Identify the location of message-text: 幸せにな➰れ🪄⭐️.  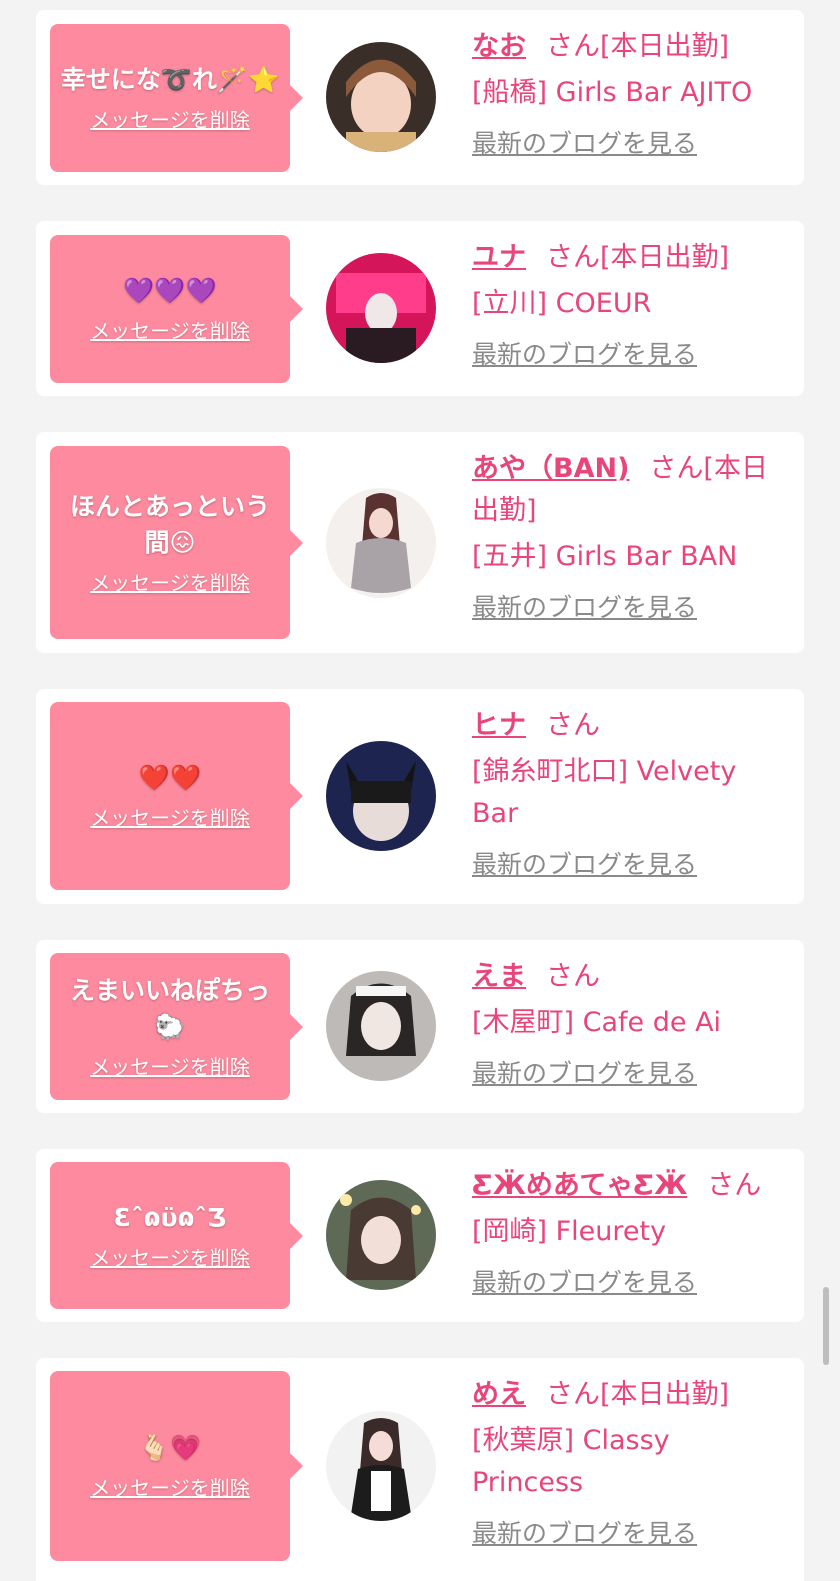
(170, 79).